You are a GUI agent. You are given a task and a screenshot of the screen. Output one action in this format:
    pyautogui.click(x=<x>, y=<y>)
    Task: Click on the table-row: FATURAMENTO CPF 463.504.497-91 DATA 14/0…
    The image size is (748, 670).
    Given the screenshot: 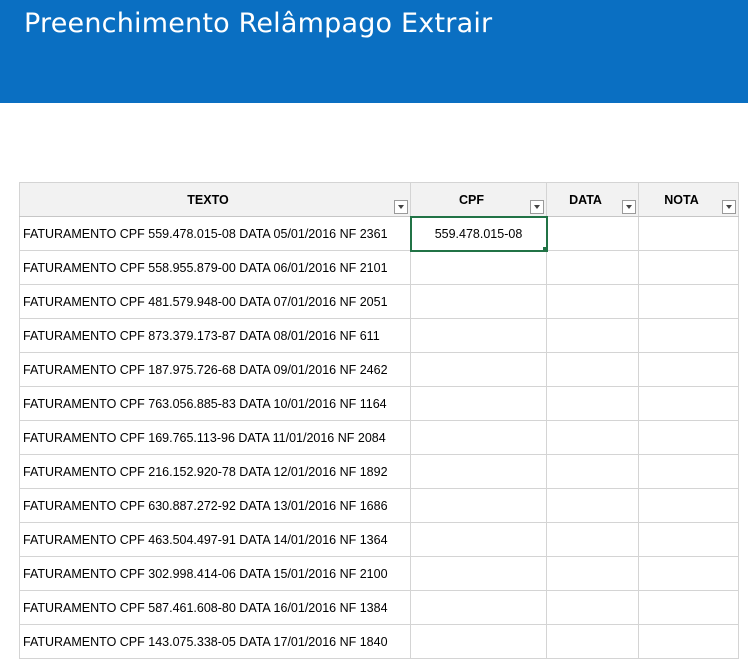 What is the action you would take?
    pyautogui.click(x=379, y=539)
    